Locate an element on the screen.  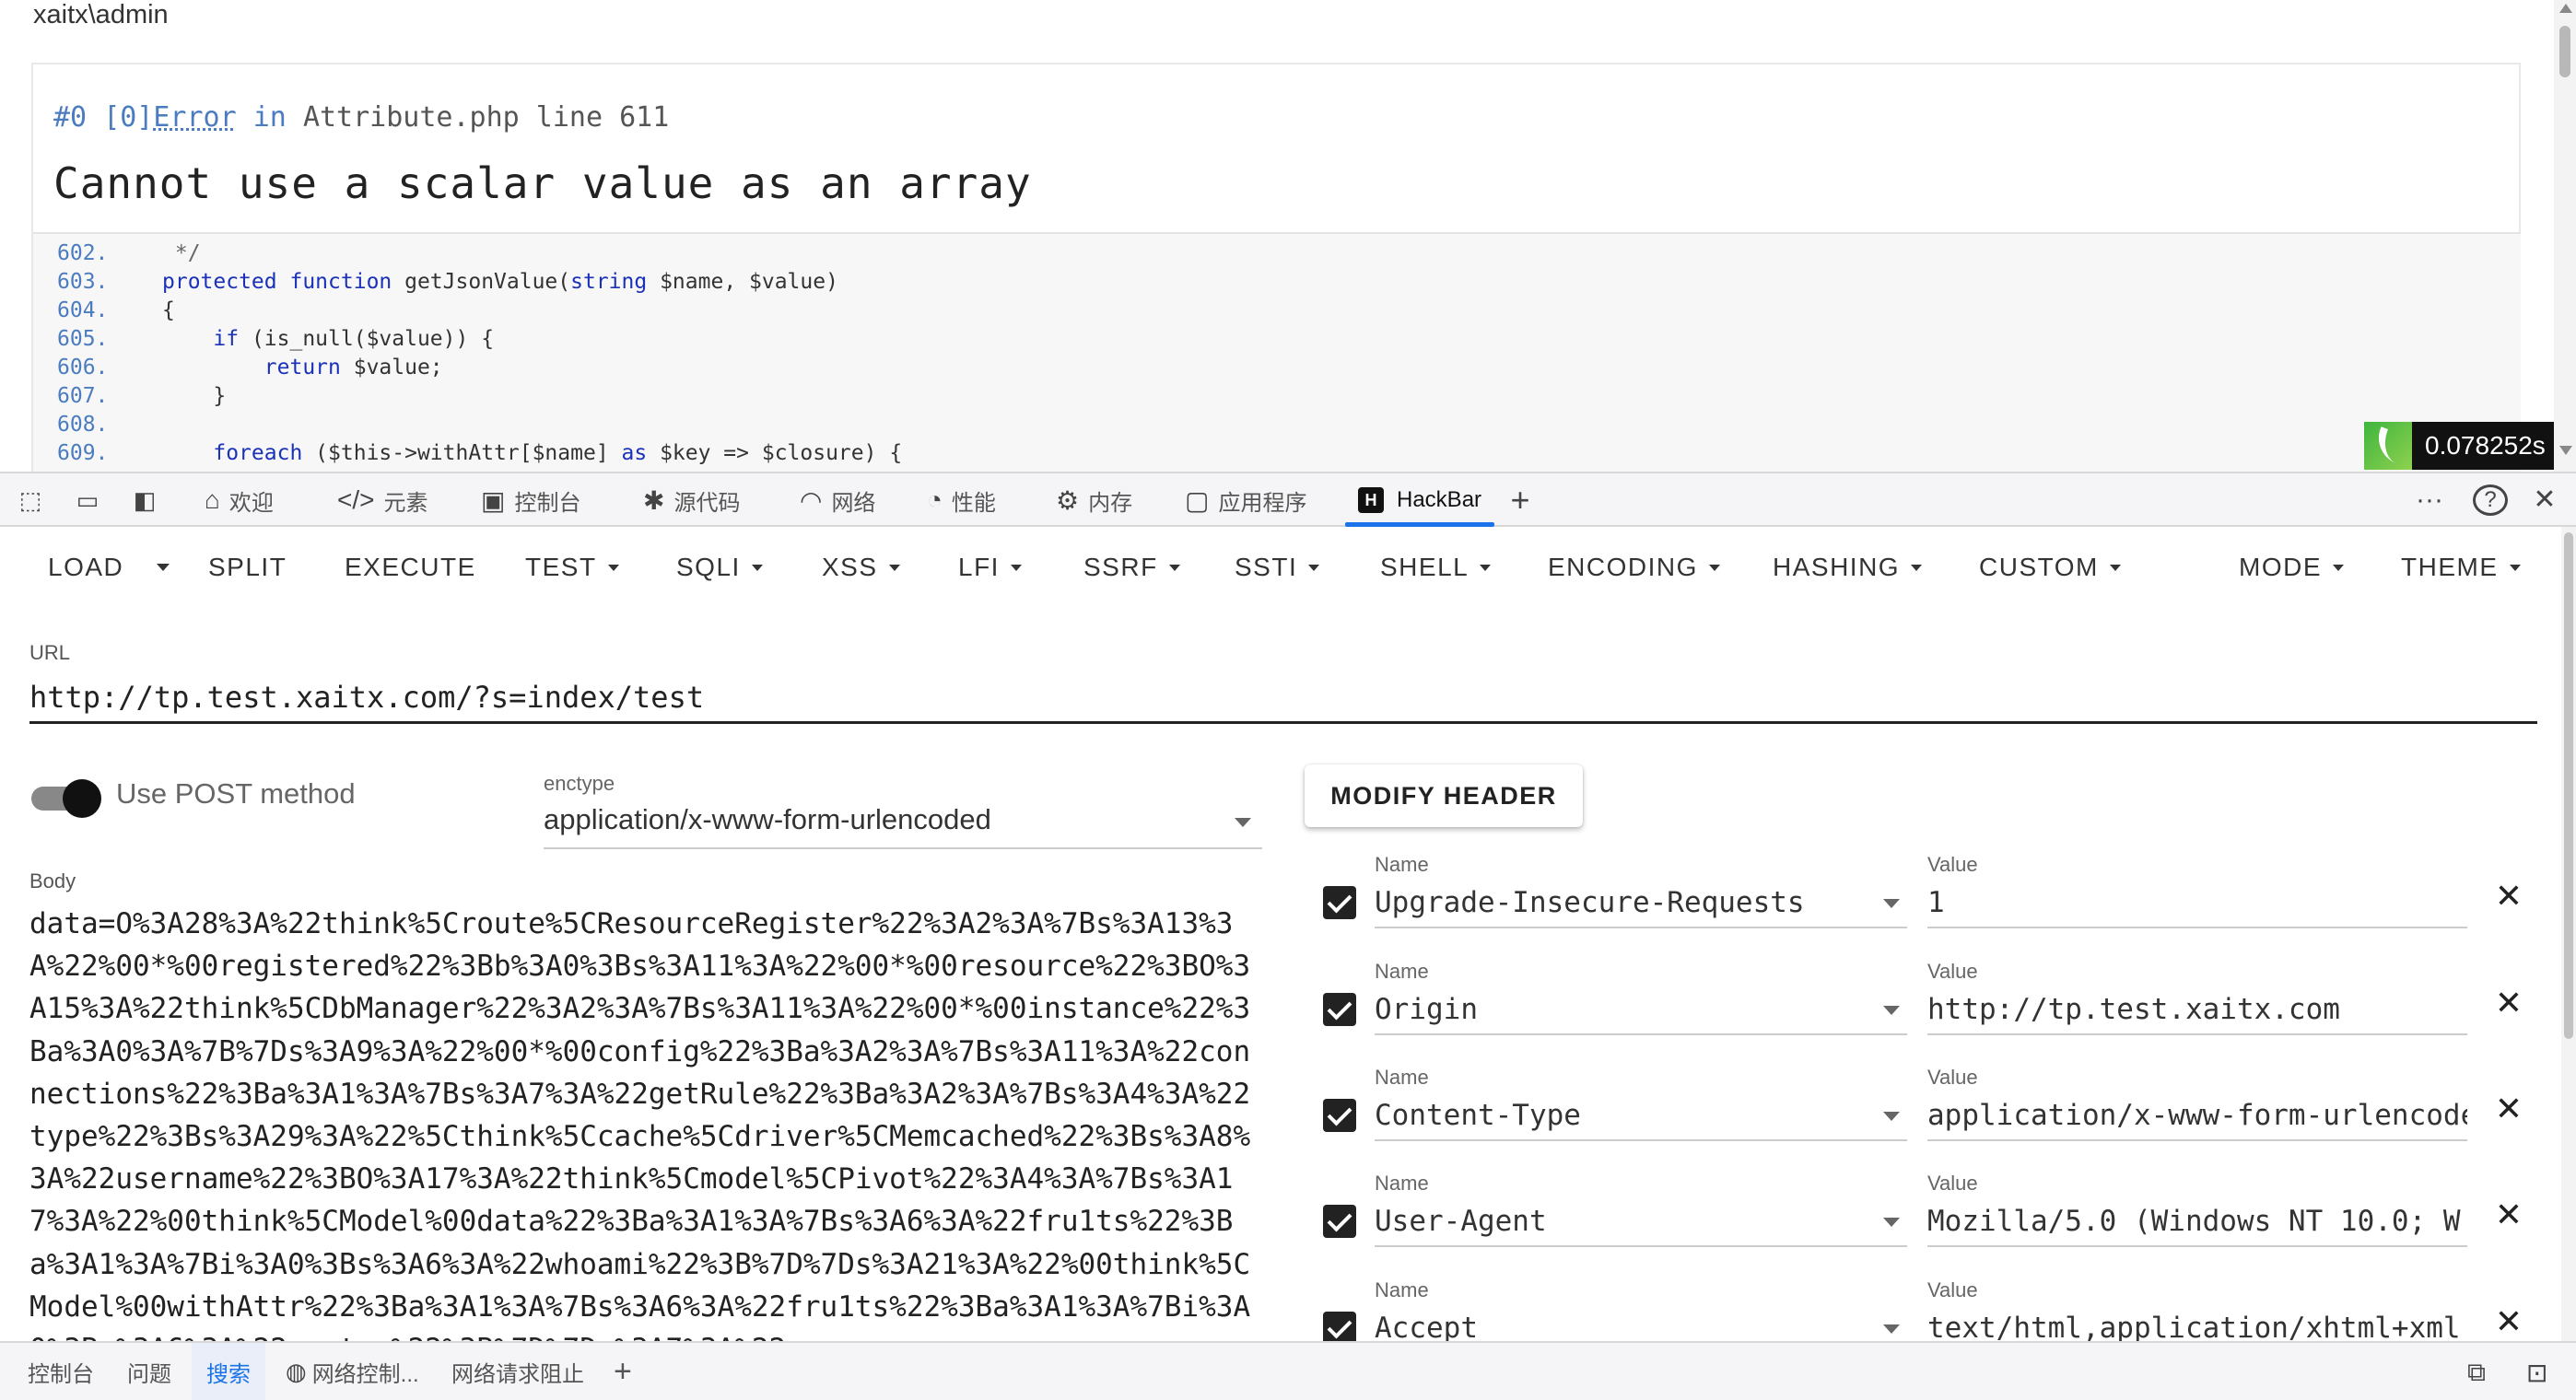
ssti-menu: SSTI is located at coordinates (1277, 567).